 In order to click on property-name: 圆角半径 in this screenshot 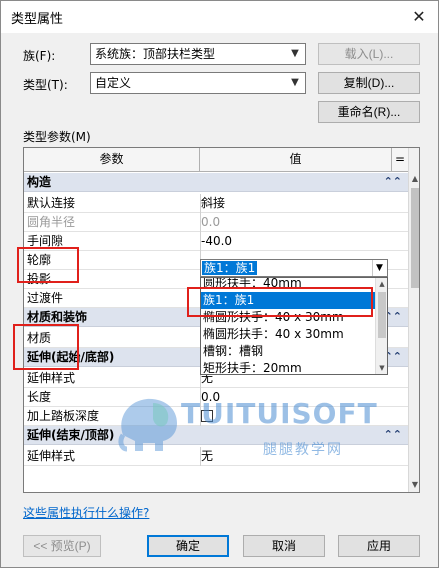, I will do `click(51, 222)`.